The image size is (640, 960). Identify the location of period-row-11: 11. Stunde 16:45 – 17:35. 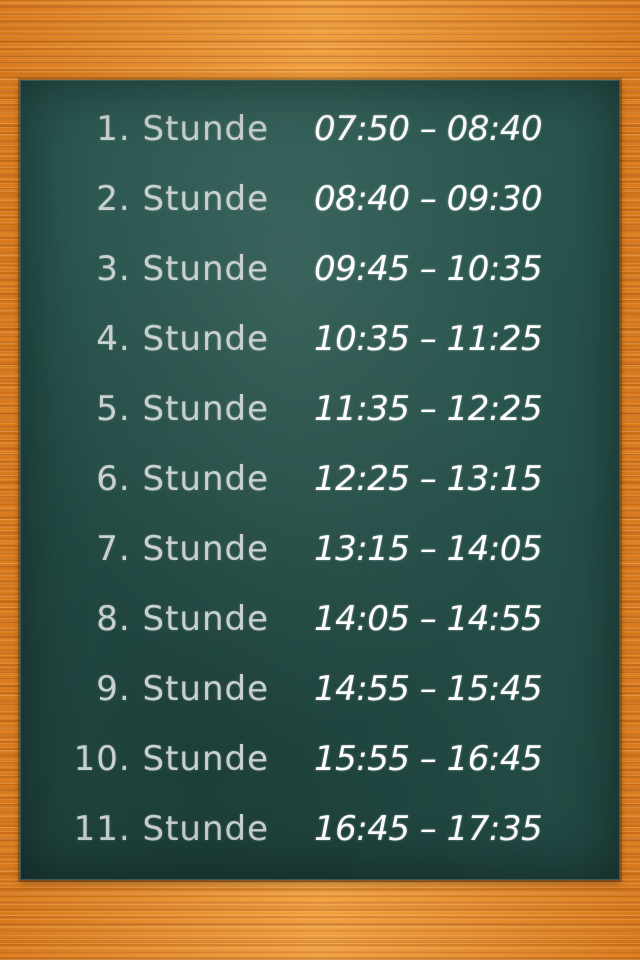
(320, 834).